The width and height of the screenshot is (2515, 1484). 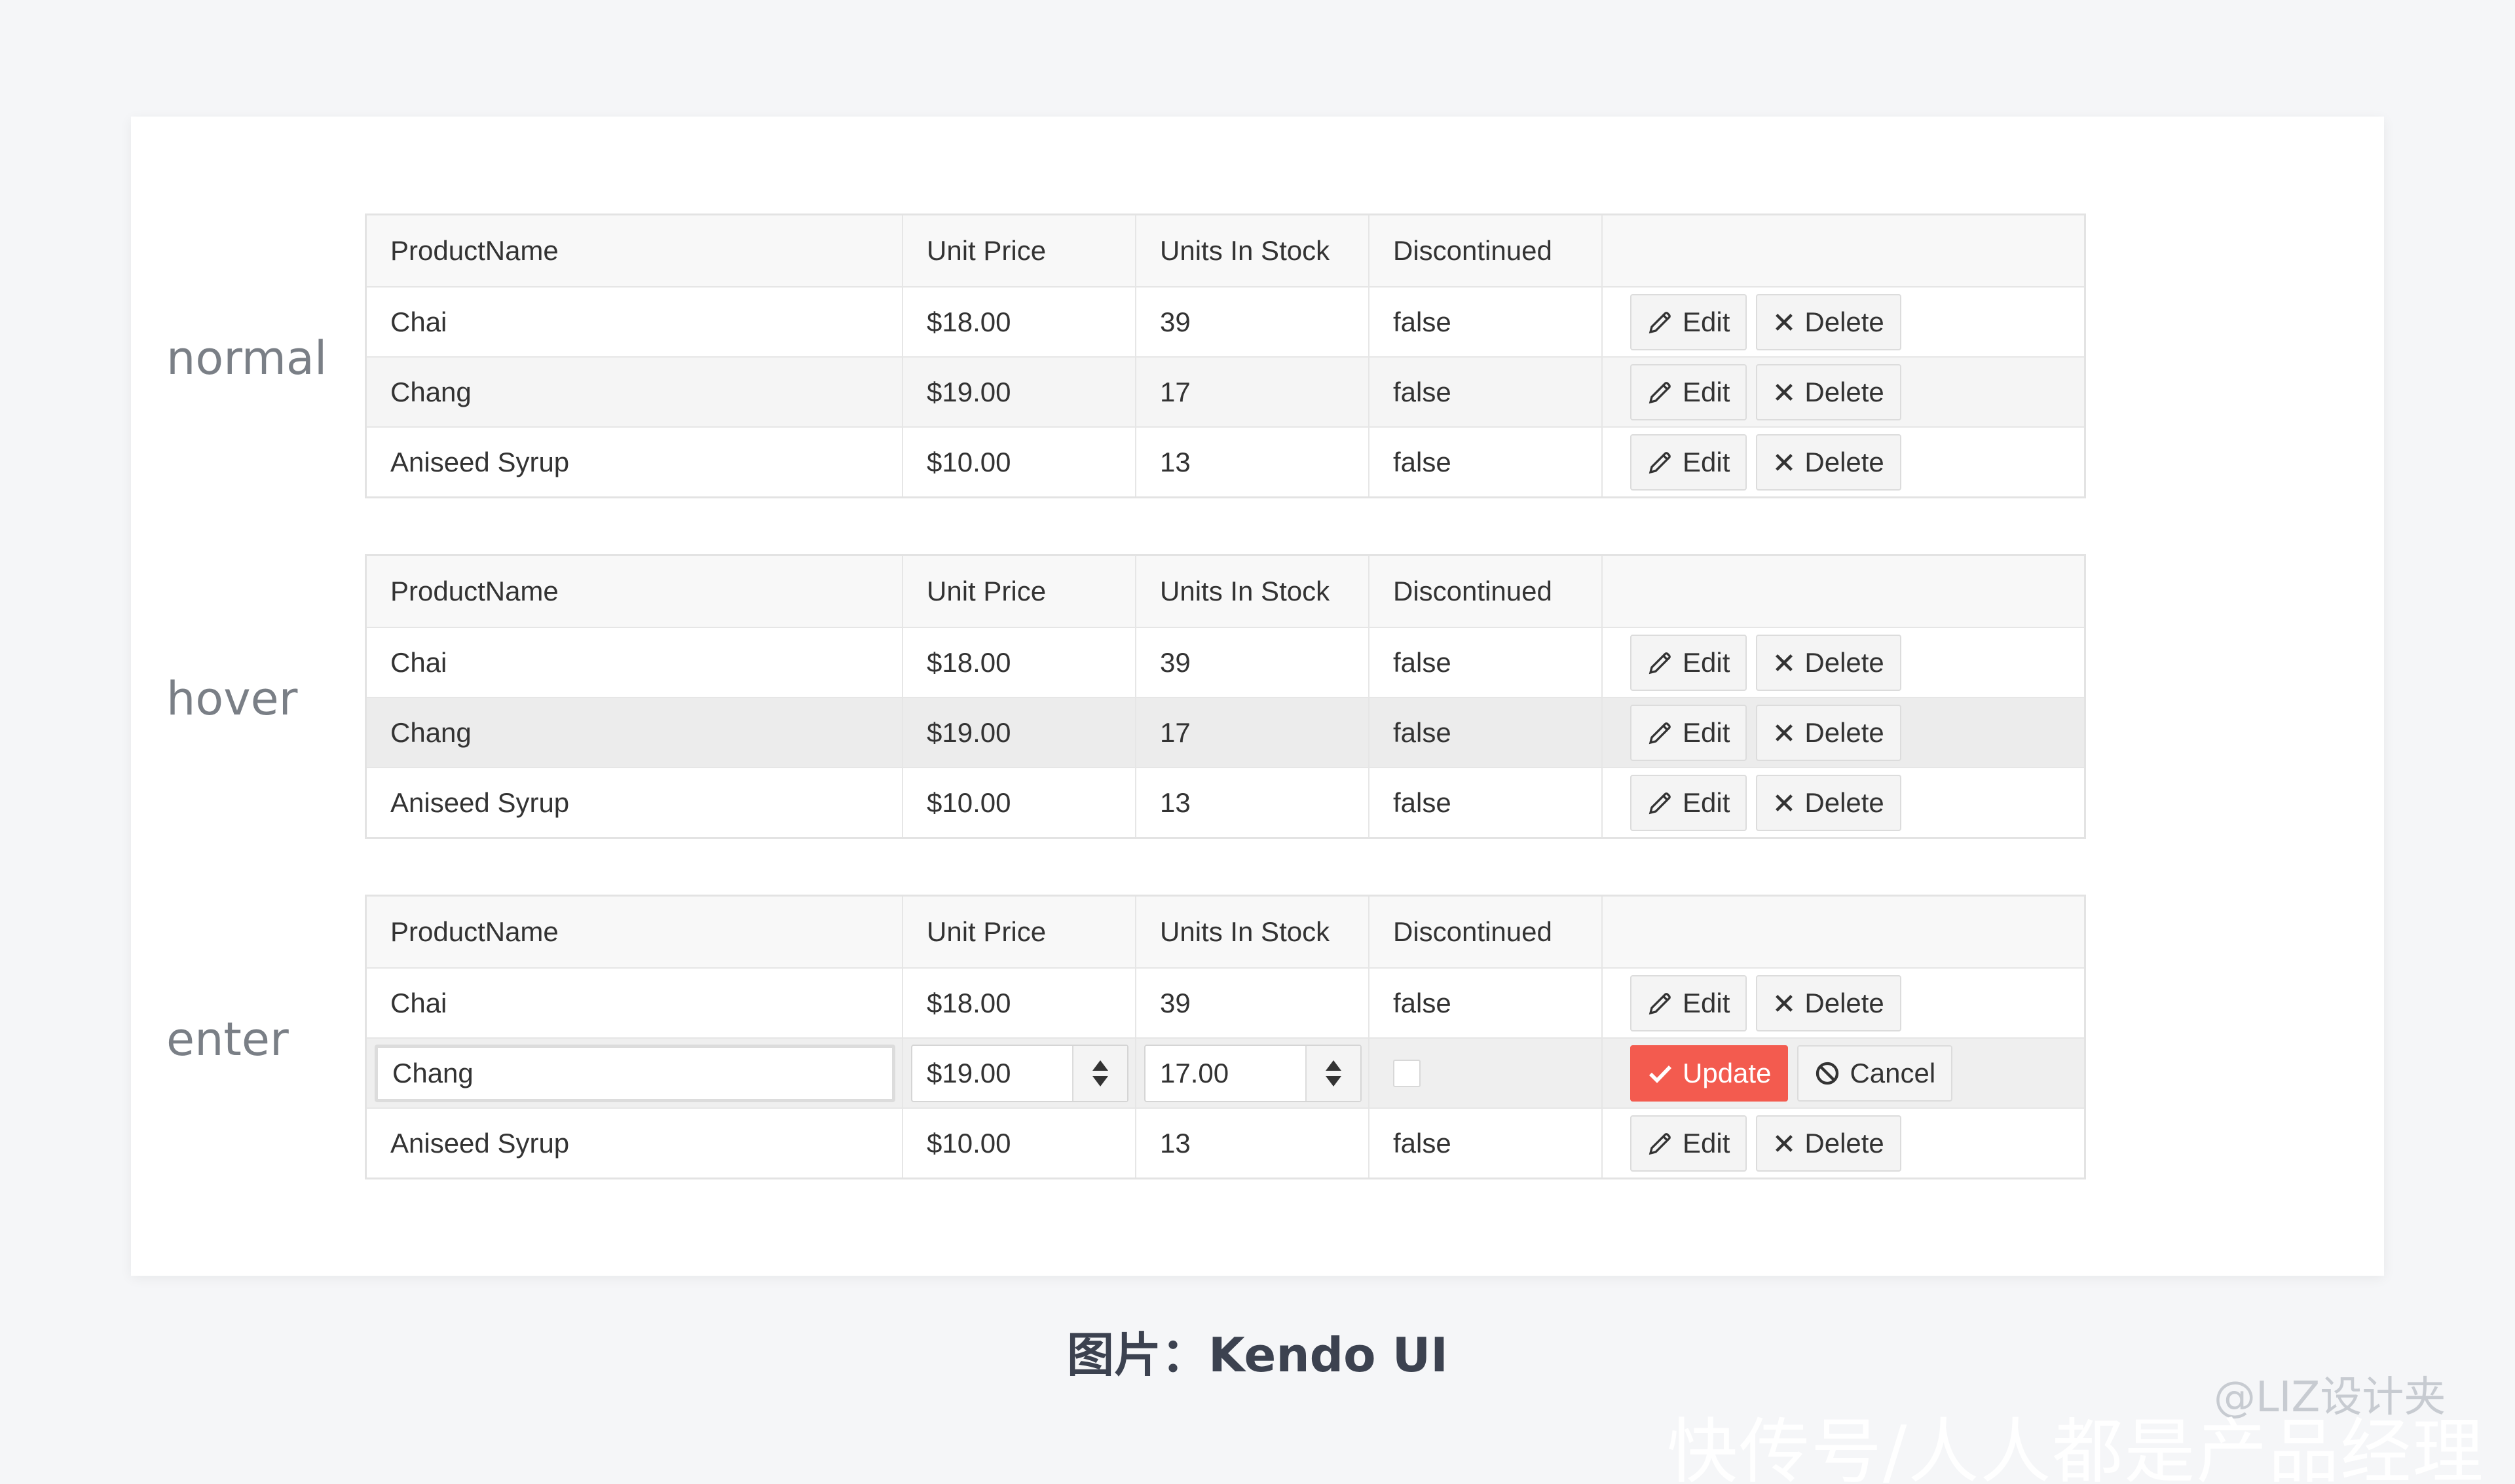 I want to click on figure-caption: 图片：Kendo UI, so click(x=1257, y=1354).